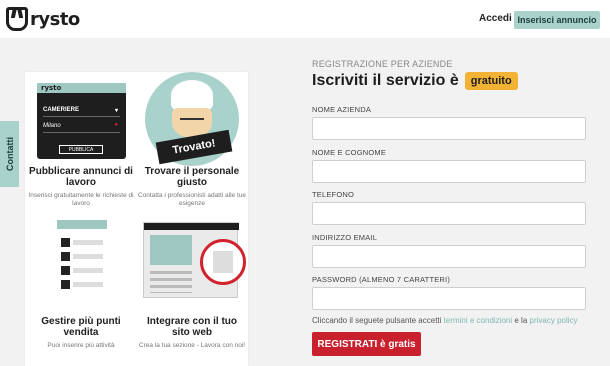  I want to click on email-input, so click(449, 256).